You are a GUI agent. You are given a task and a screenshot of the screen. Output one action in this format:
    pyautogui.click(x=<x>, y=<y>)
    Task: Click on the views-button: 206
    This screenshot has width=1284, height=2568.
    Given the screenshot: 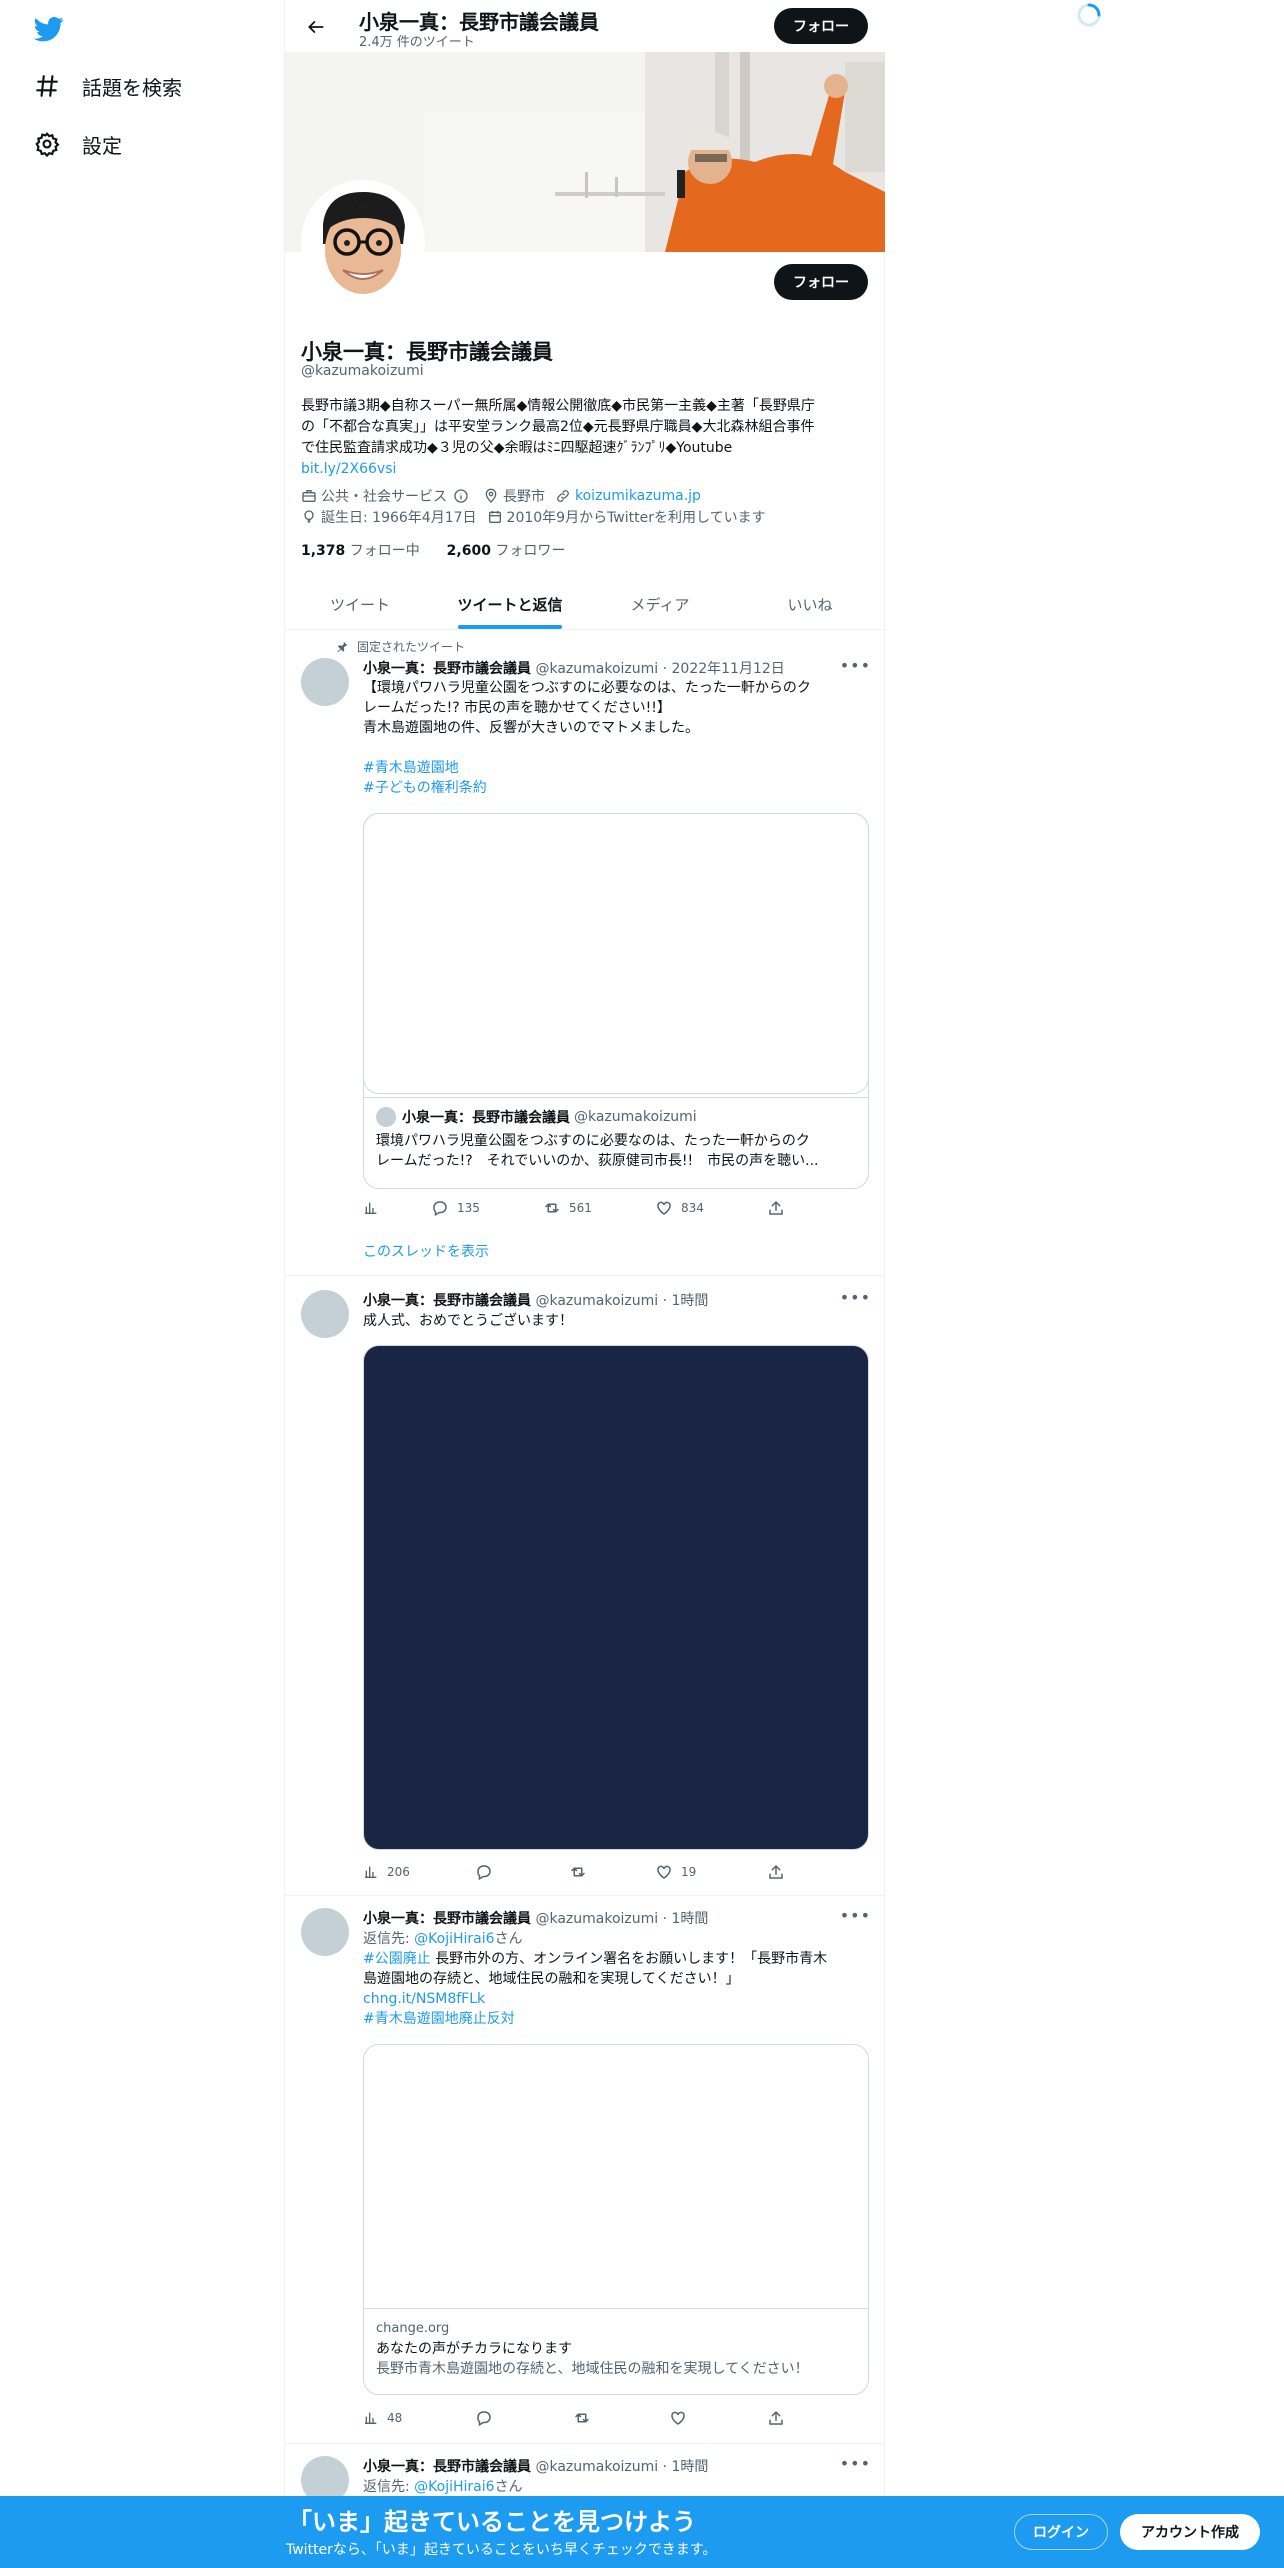 What is the action you would take?
    pyautogui.click(x=419, y=1872)
    